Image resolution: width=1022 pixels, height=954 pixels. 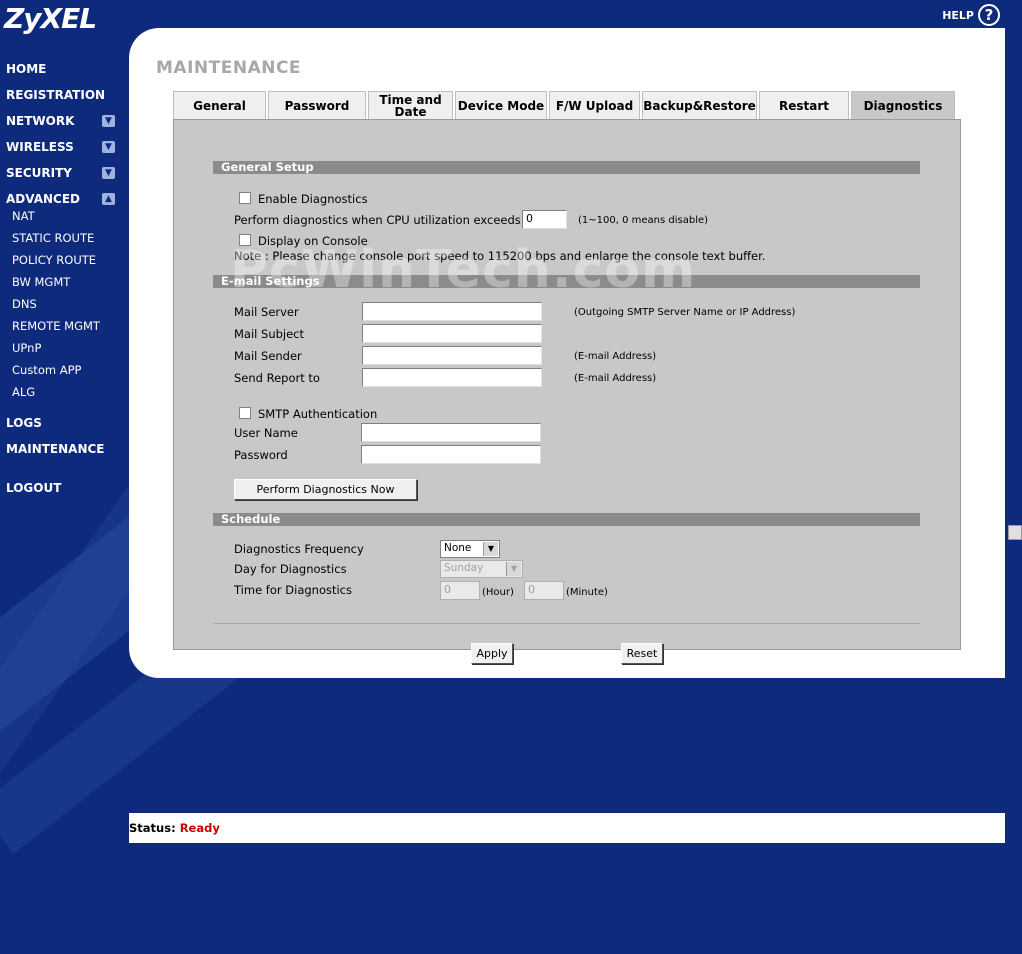 I want to click on frequency-label: Diagnostics Frequency, so click(x=299, y=549).